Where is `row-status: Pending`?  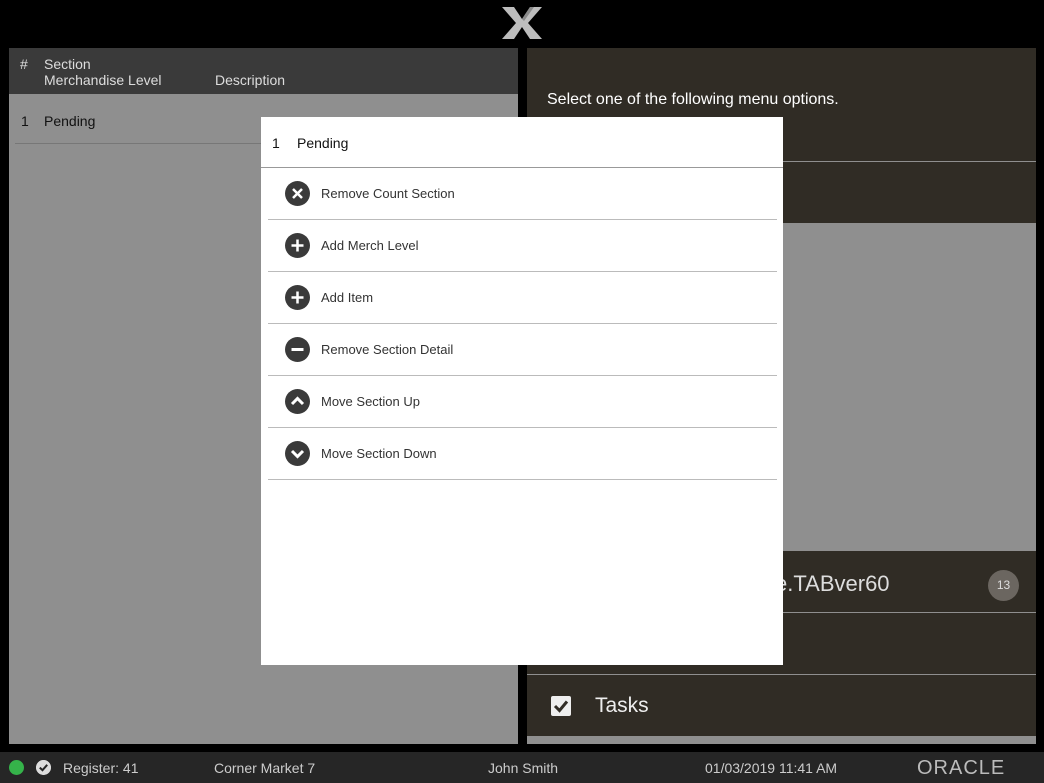 row-status: Pending is located at coordinates (70, 121).